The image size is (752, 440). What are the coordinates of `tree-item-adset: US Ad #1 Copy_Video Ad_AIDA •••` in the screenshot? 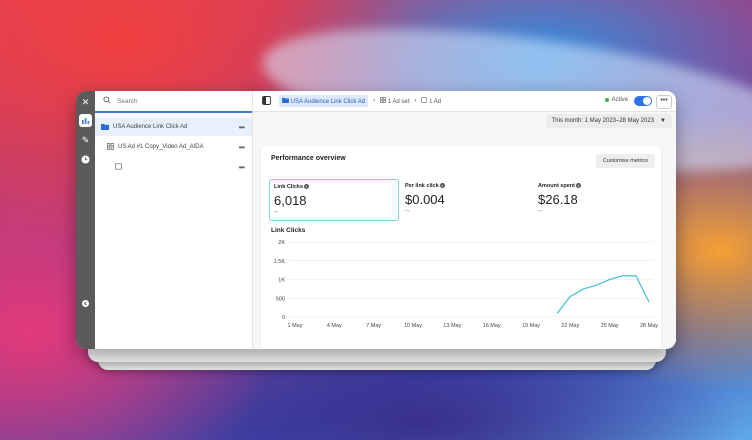 It's located at (173, 147).